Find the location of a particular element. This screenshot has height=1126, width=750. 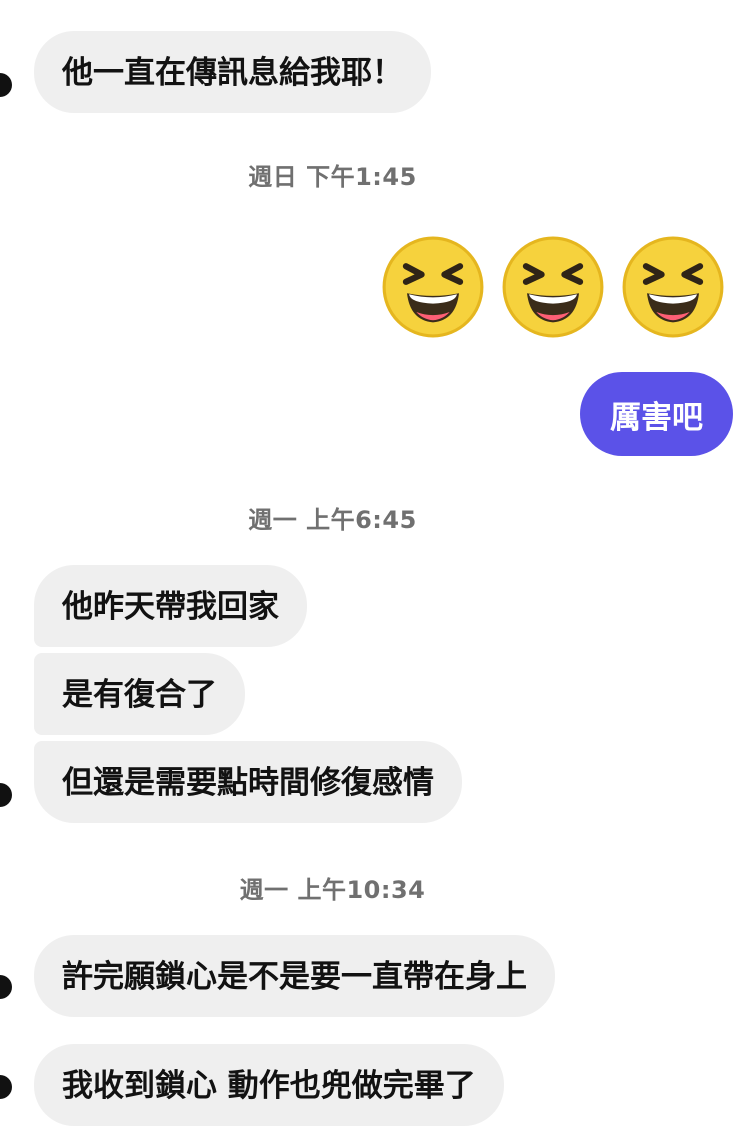

message-text: 他昨天帶我回家 is located at coordinates (170, 606).